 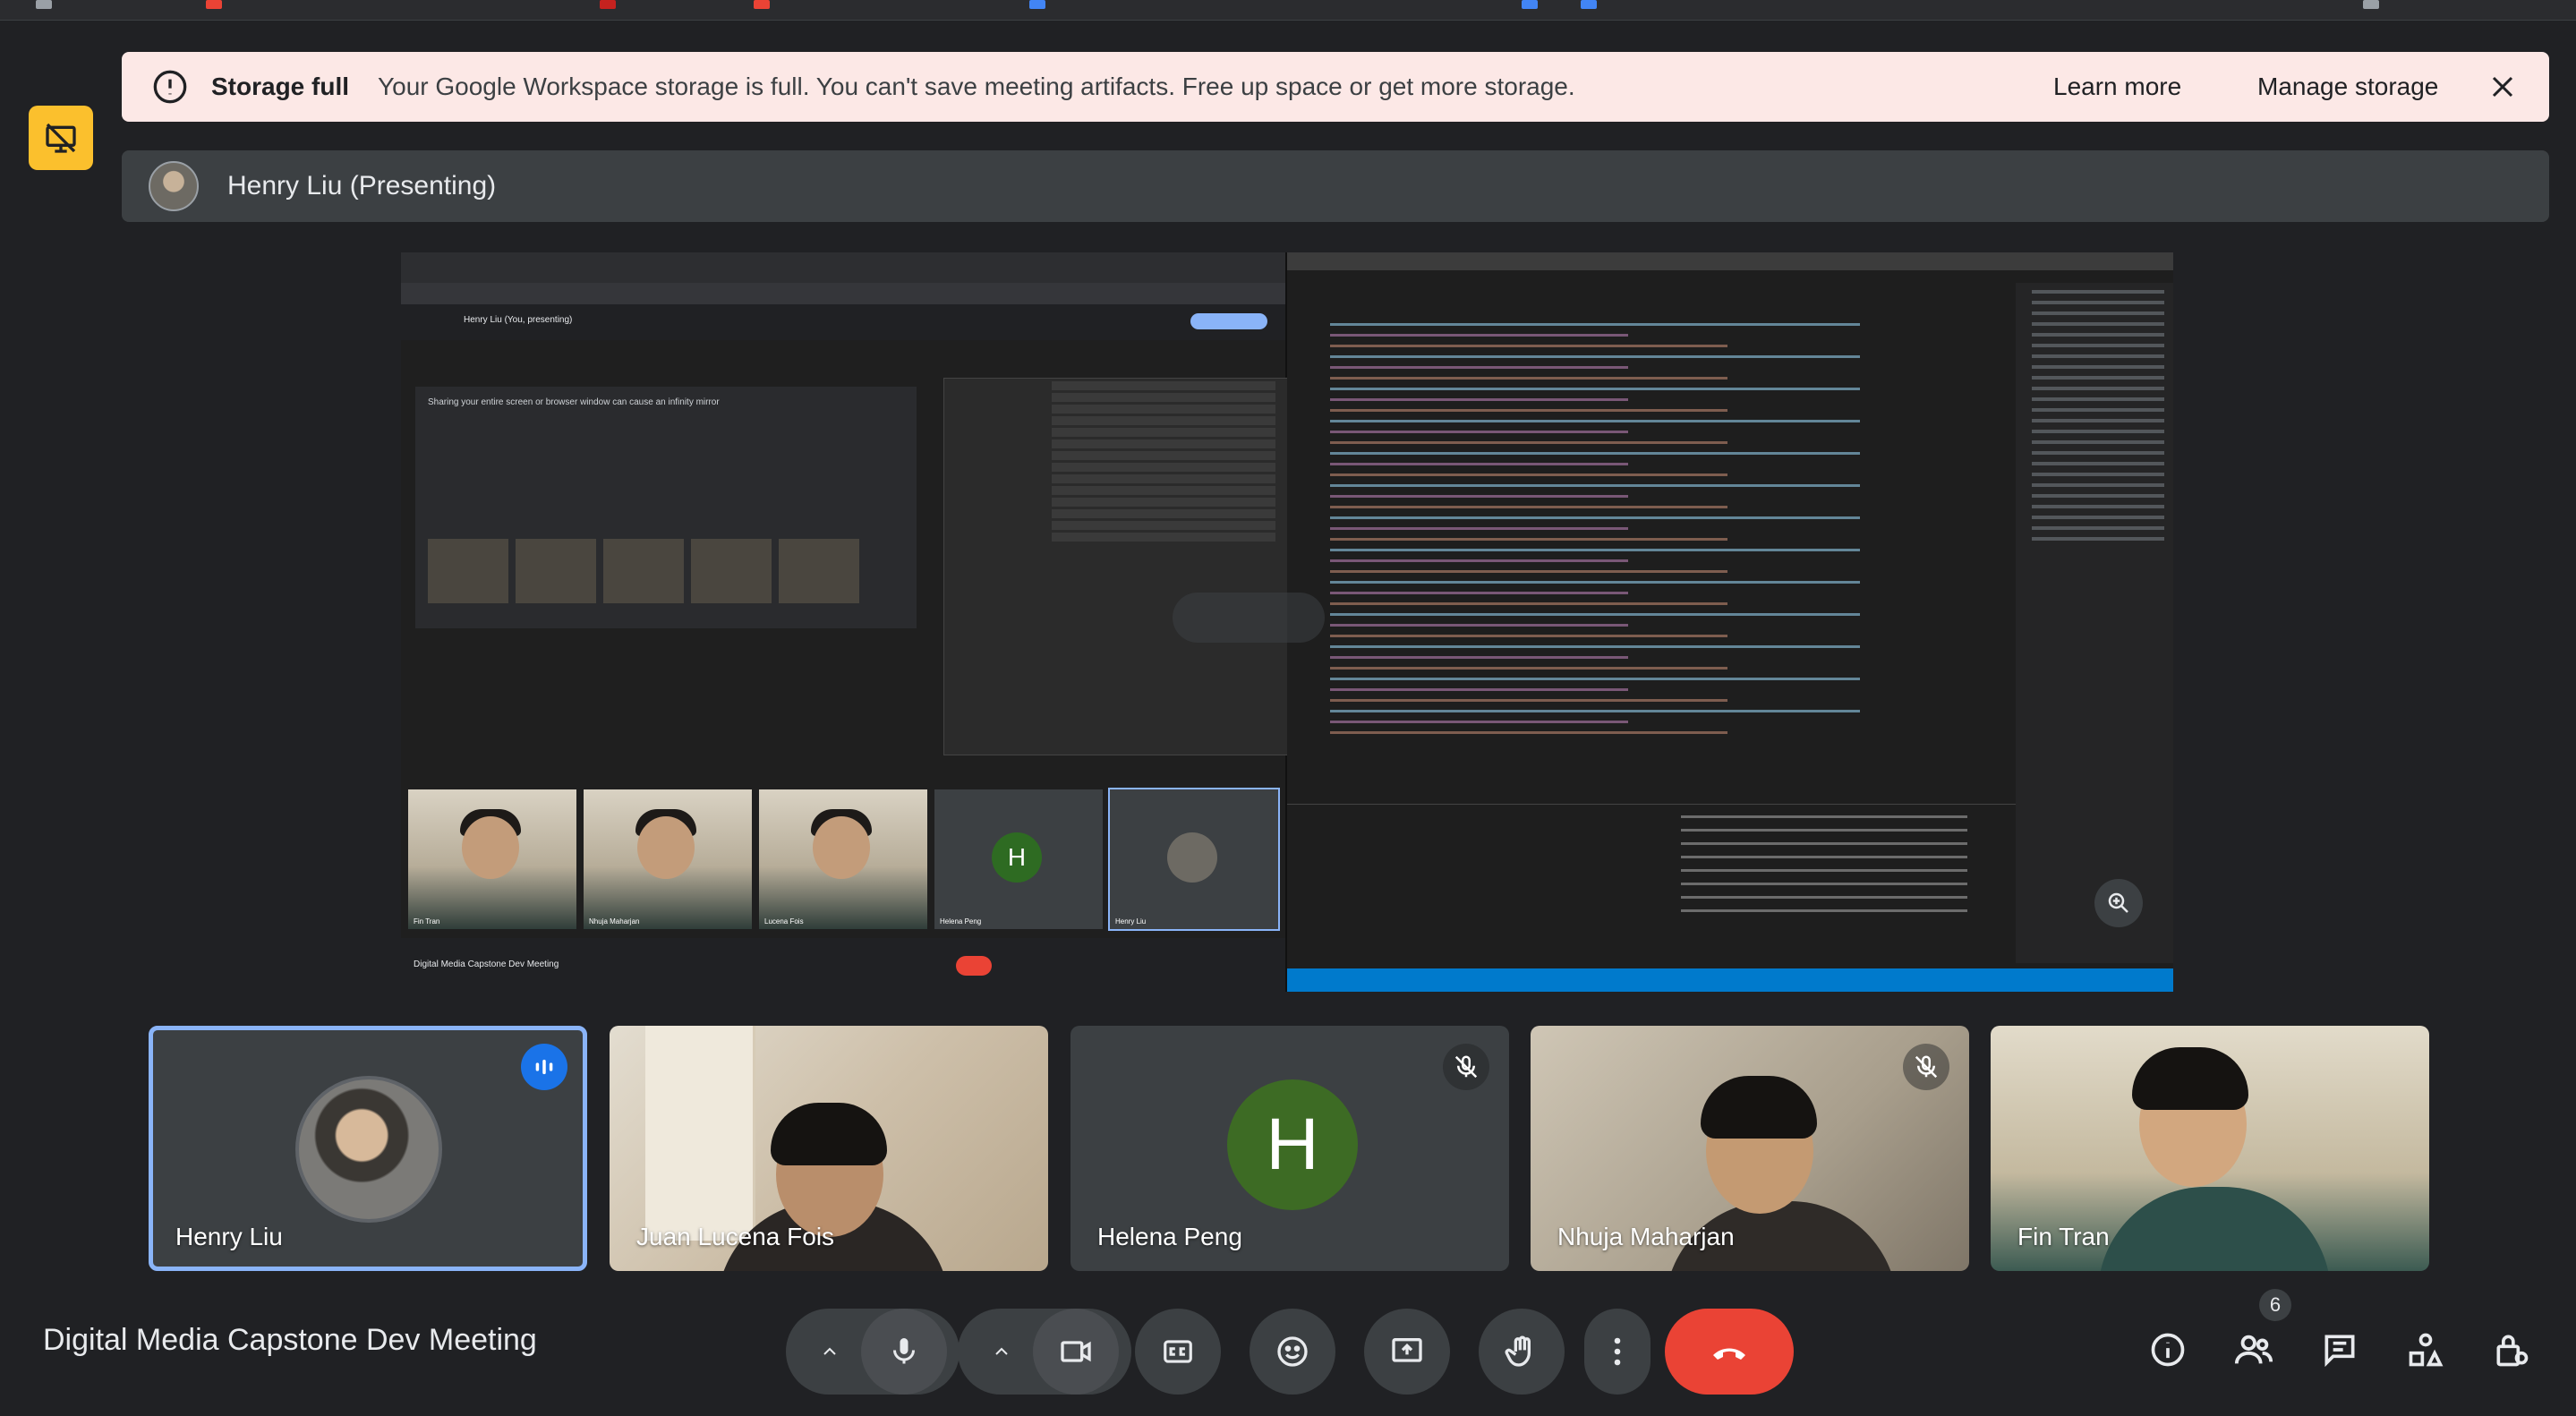 What do you see at coordinates (843, 322) in the screenshot?
I see `shared-meet-bar: Henry Liu (You, presenting)` at bounding box center [843, 322].